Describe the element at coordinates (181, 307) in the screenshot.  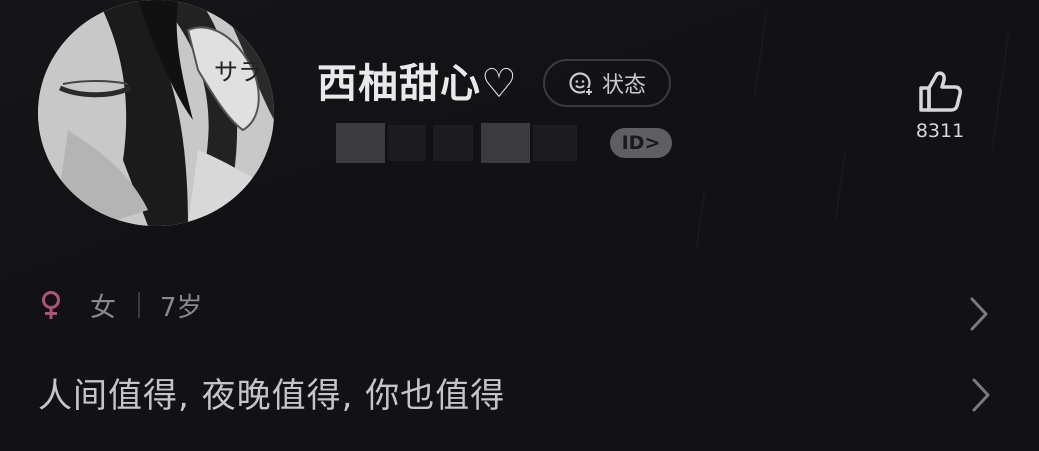
I see `age-text: 7岁` at that location.